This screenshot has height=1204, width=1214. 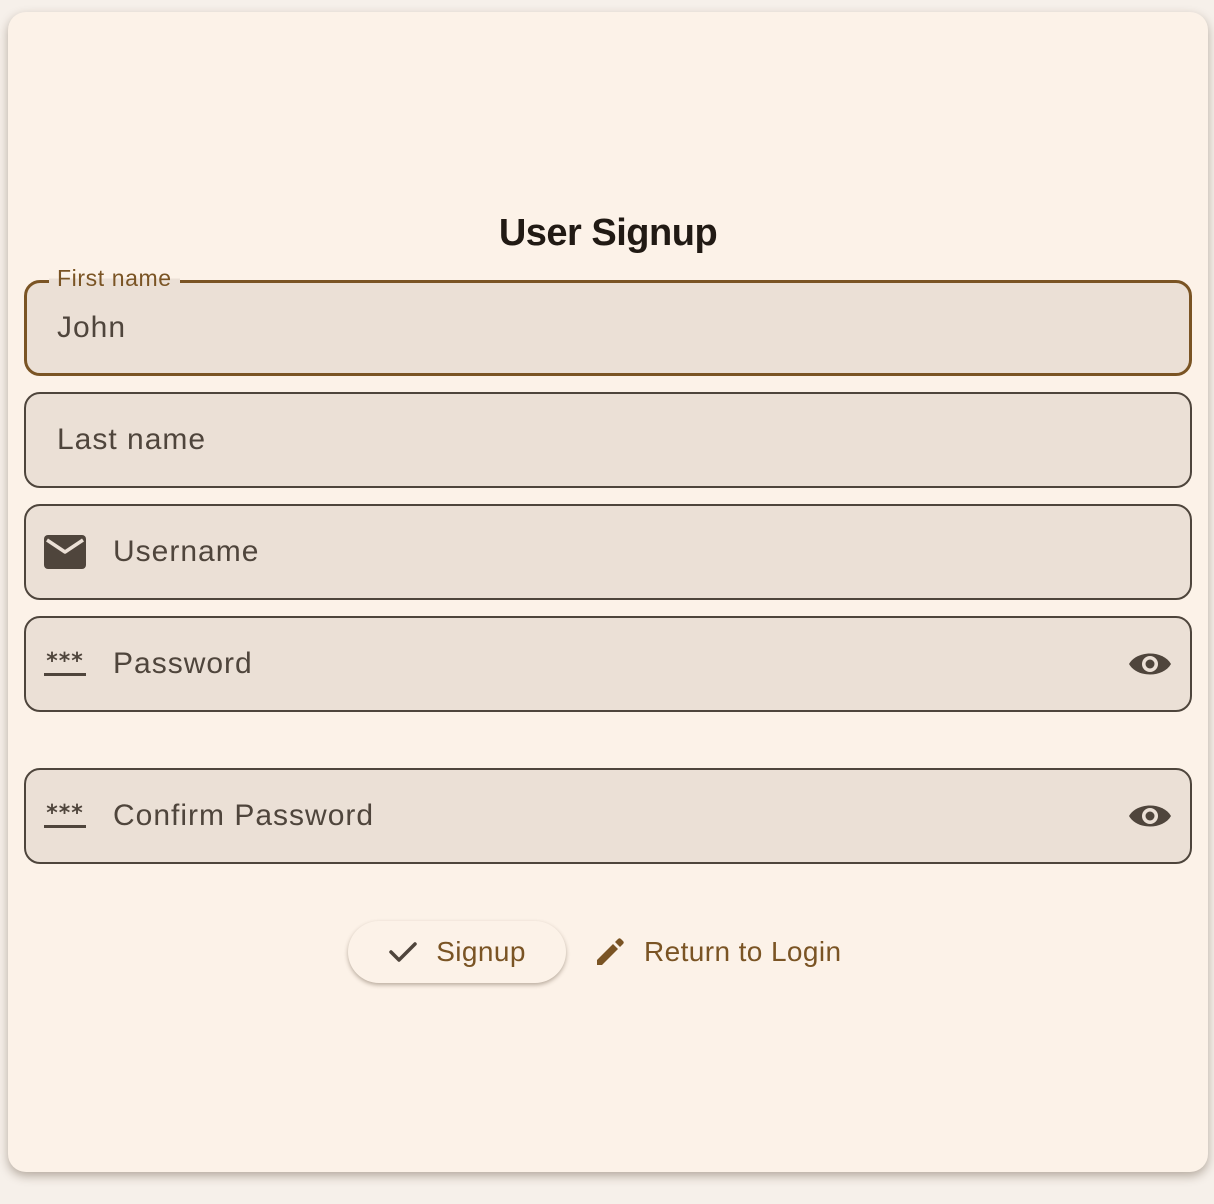 I want to click on form-actions: Signup Return to Login, so click(x=596, y=952).